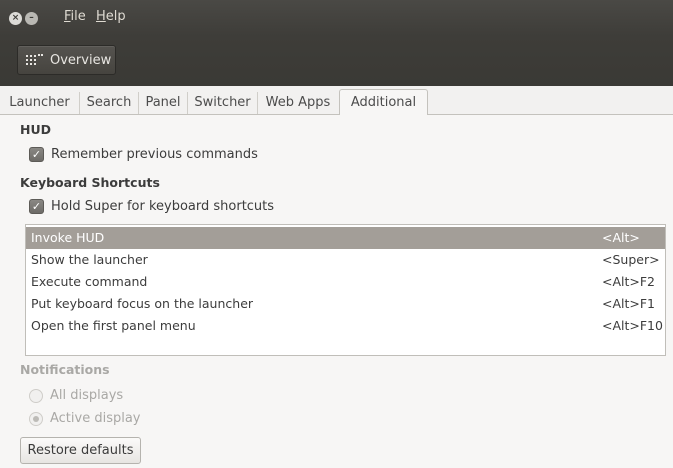 The image size is (673, 468). What do you see at coordinates (35, 60) in the screenshot?
I see `grid-icon` at bounding box center [35, 60].